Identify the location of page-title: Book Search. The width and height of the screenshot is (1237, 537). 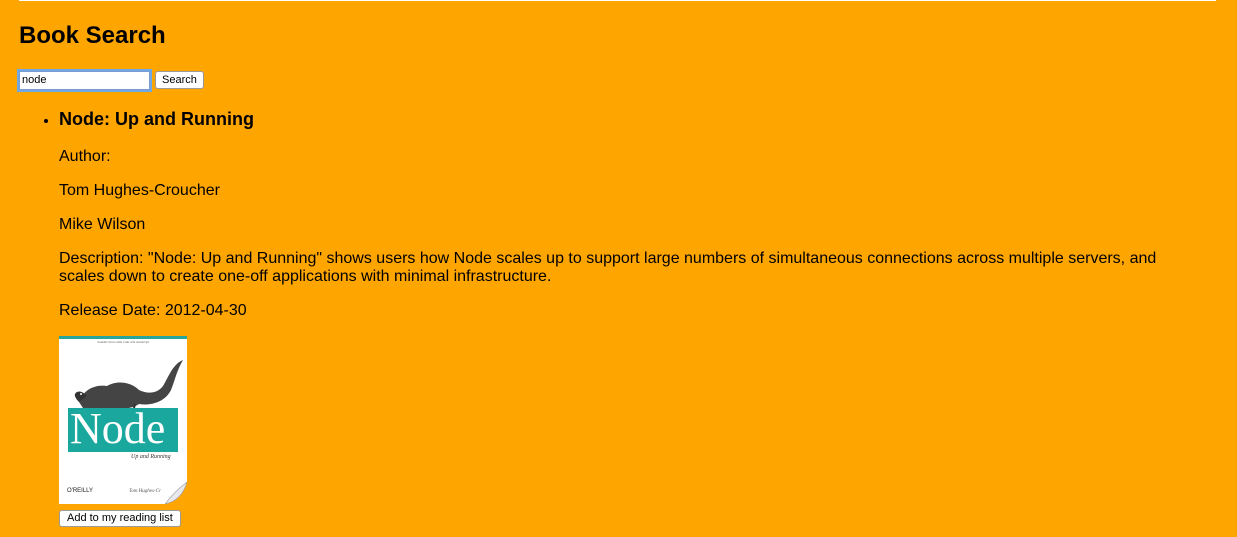
(92, 35).